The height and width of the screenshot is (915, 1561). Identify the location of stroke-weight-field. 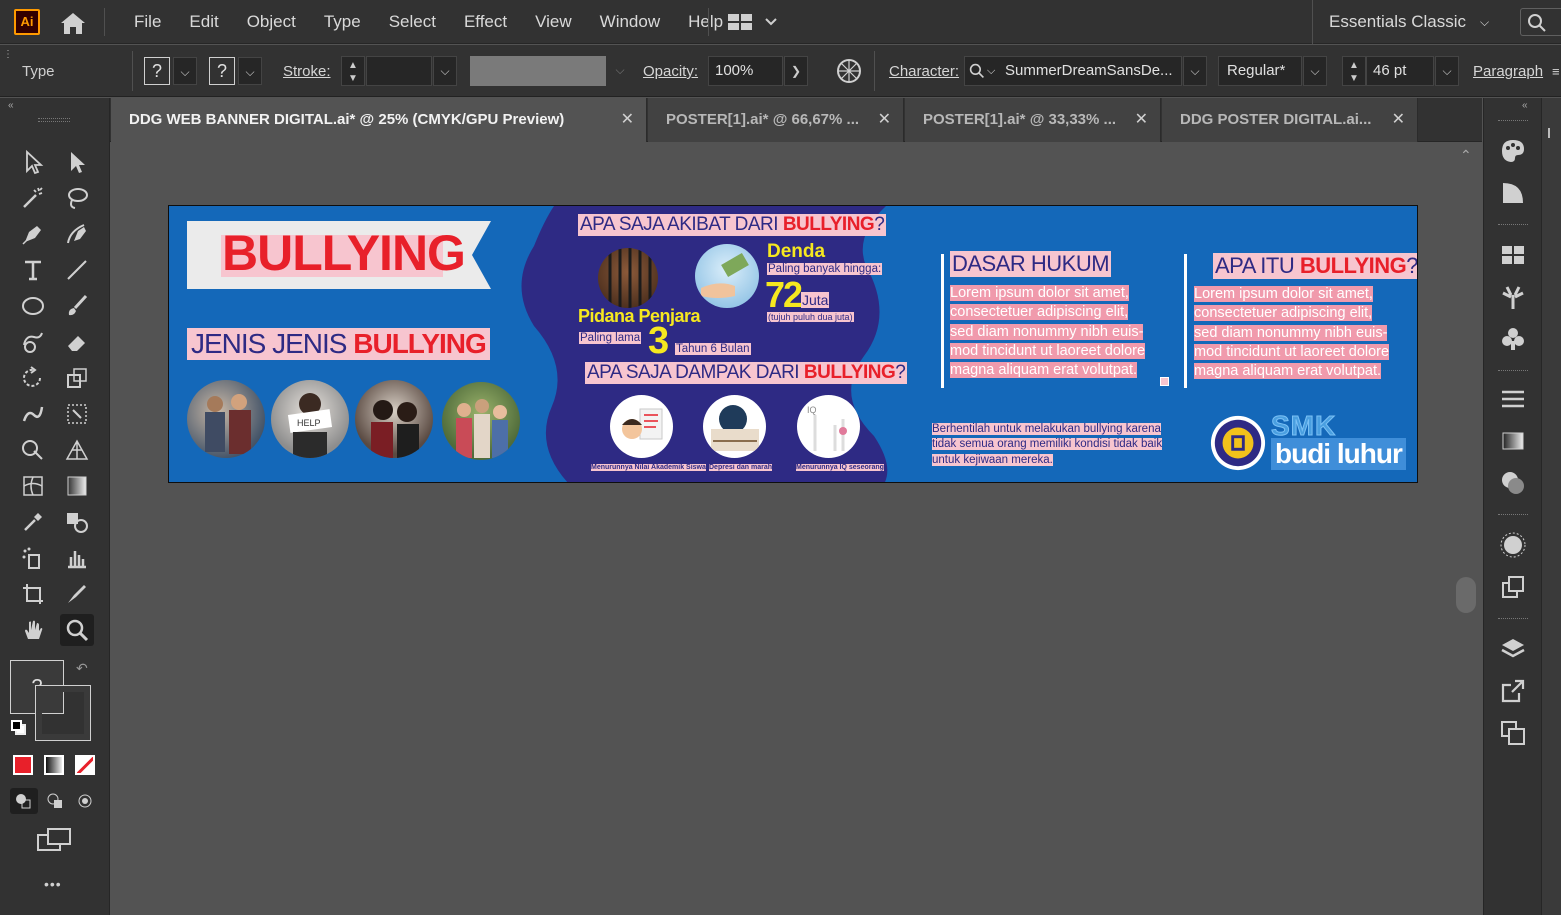
(399, 71).